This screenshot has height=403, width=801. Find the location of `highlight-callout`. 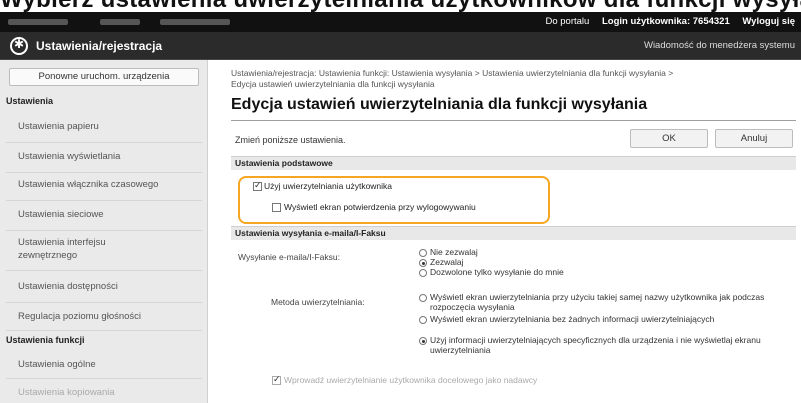

highlight-callout is located at coordinates (394, 200).